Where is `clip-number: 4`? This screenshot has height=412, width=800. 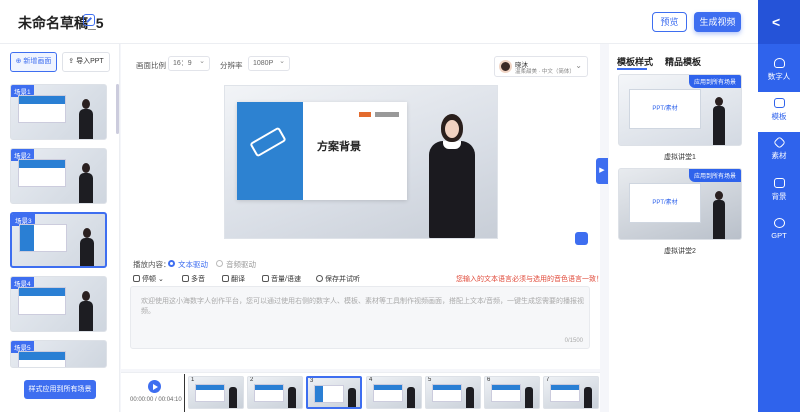 clip-number: 4 is located at coordinates (371, 380).